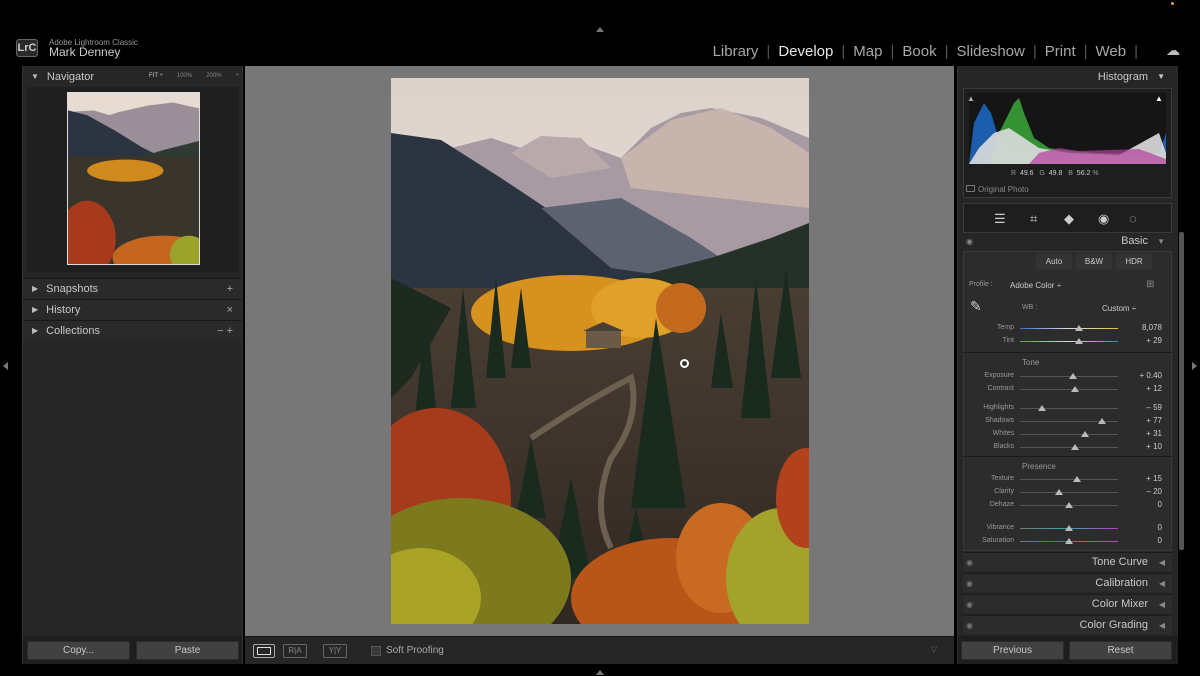 The height and width of the screenshot is (676, 1200). Describe the element at coordinates (187, 650) in the screenshot. I see `paste-button: Paste` at that location.